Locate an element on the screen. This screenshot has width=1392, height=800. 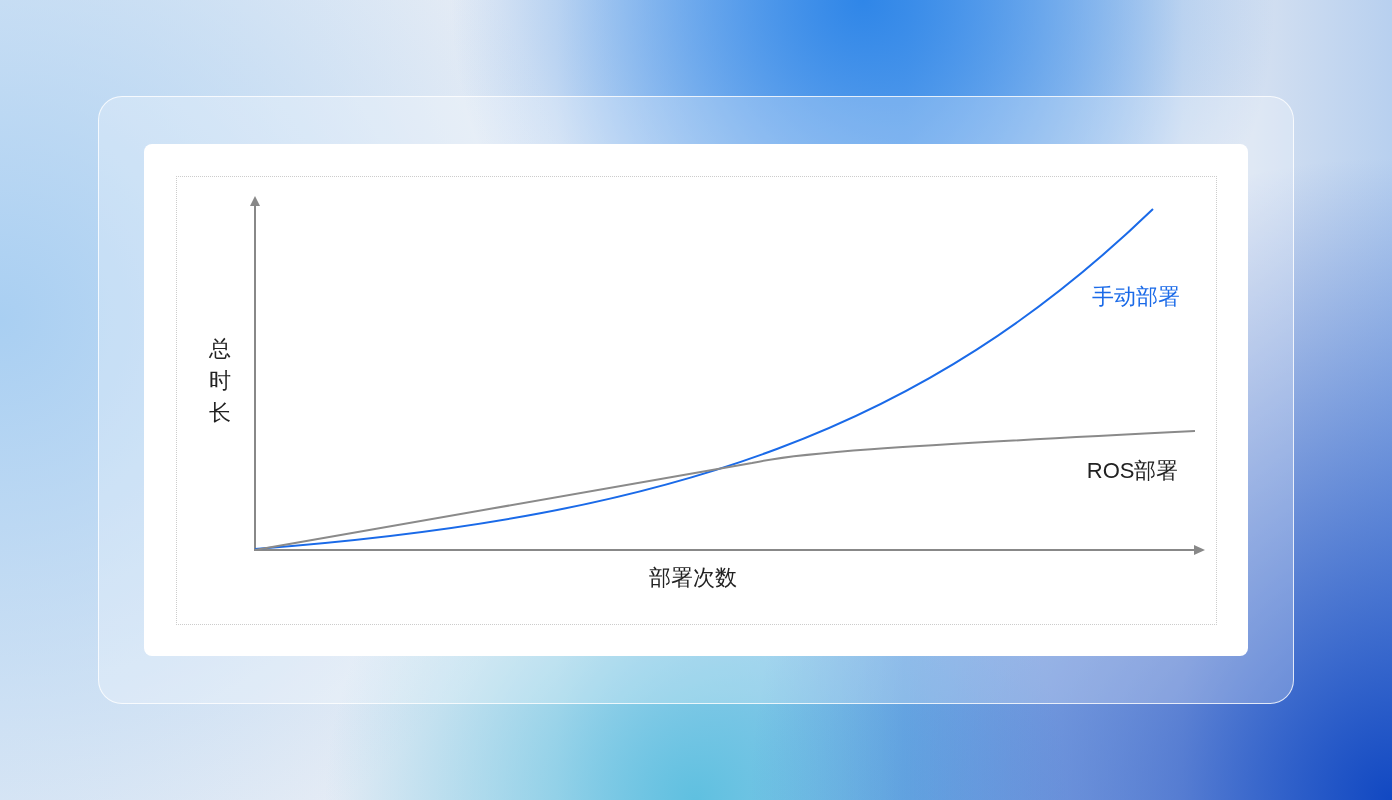
series-label: 手动部署 is located at coordinates (1135, 296).